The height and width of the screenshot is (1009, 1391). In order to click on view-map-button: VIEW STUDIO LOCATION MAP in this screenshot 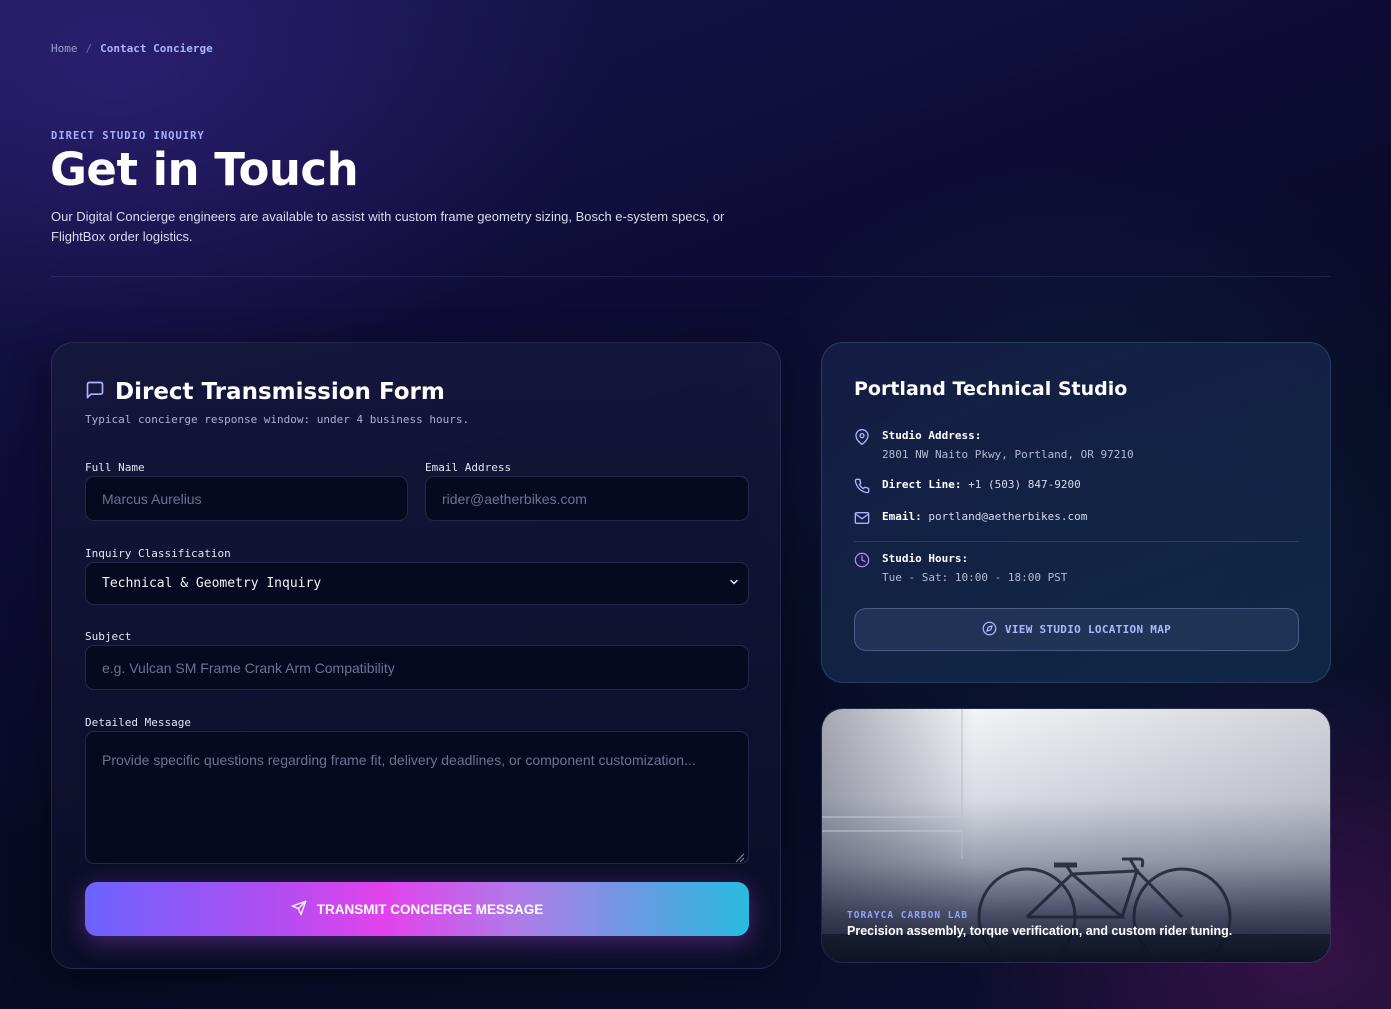, I will do `click(1076, 629)`.